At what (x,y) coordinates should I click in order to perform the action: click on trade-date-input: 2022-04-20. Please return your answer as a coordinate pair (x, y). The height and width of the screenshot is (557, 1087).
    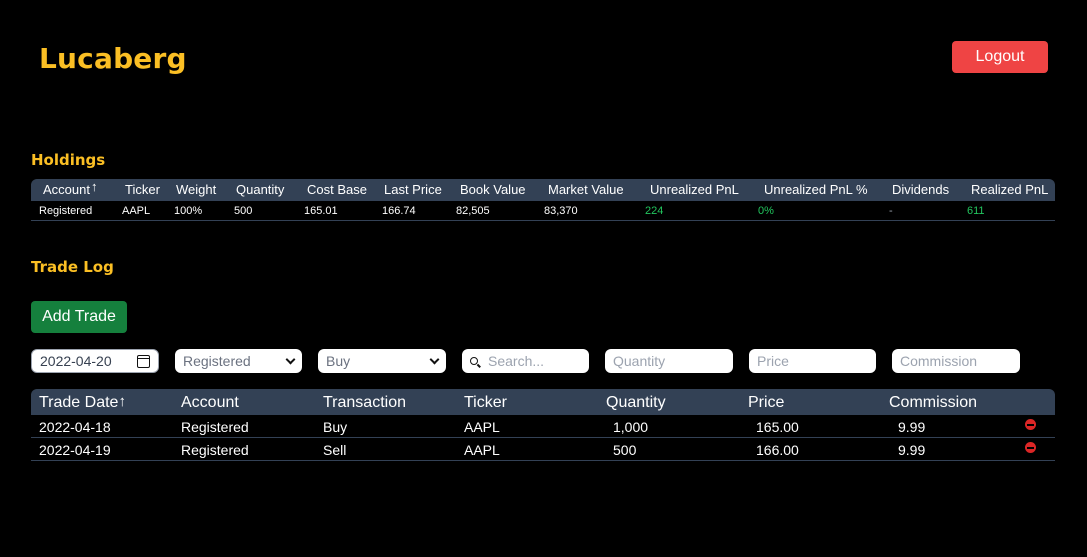
    Looking at the image, I should click on (95, 361).